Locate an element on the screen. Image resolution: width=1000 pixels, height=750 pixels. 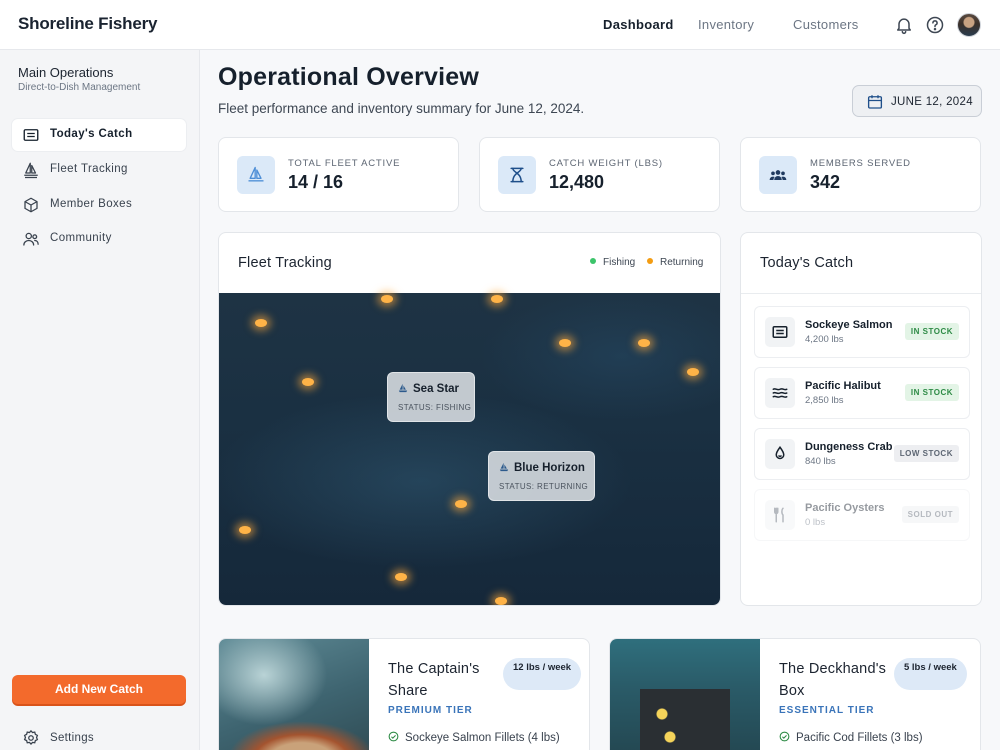
sidebar-item-label: Today's Catch is located at coordinates (91, 134).